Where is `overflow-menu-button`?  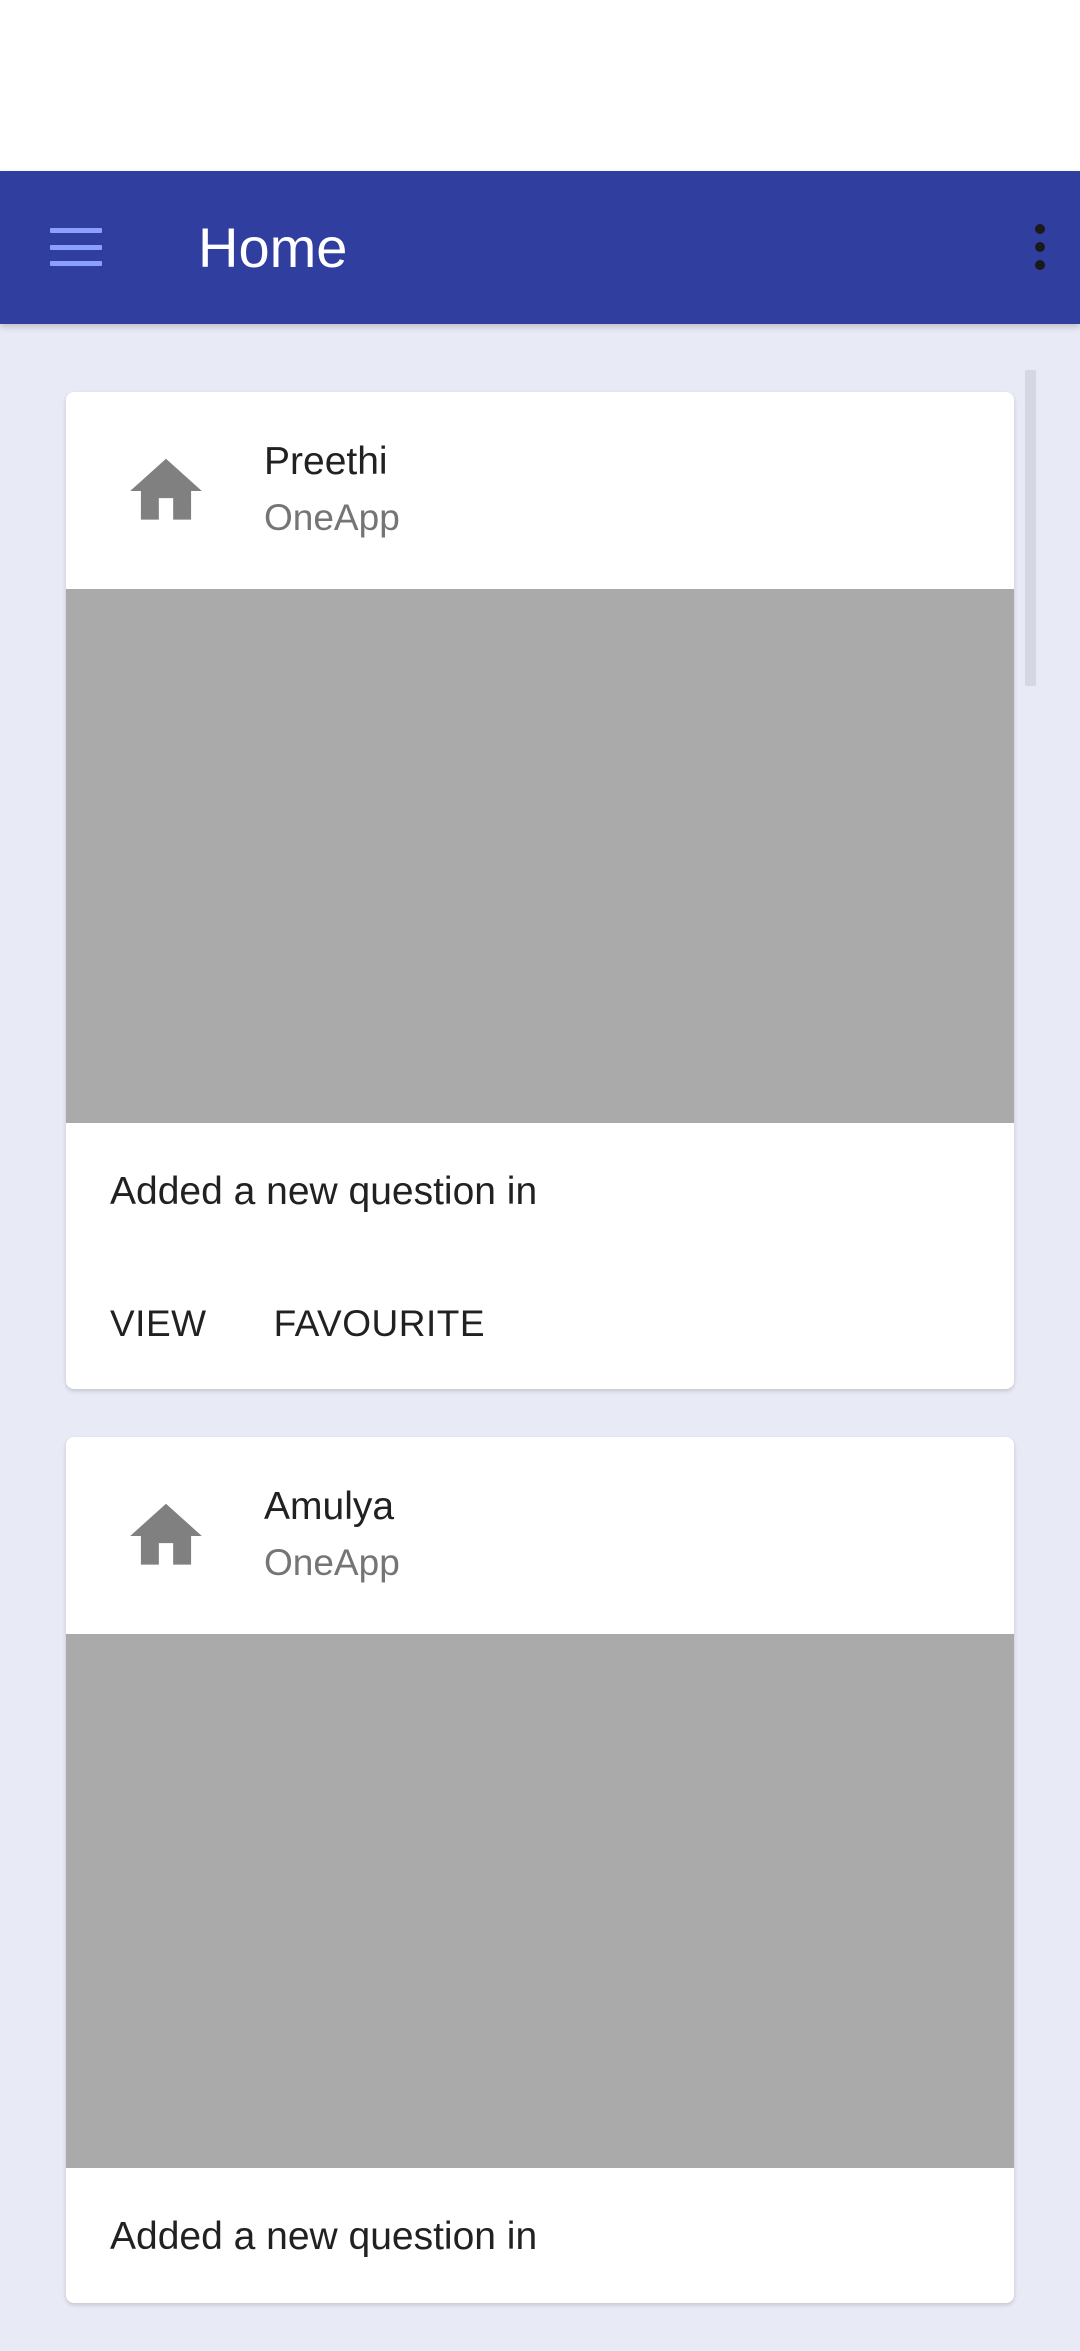
overflow-menu-button is located at coordinates (1040, 247).